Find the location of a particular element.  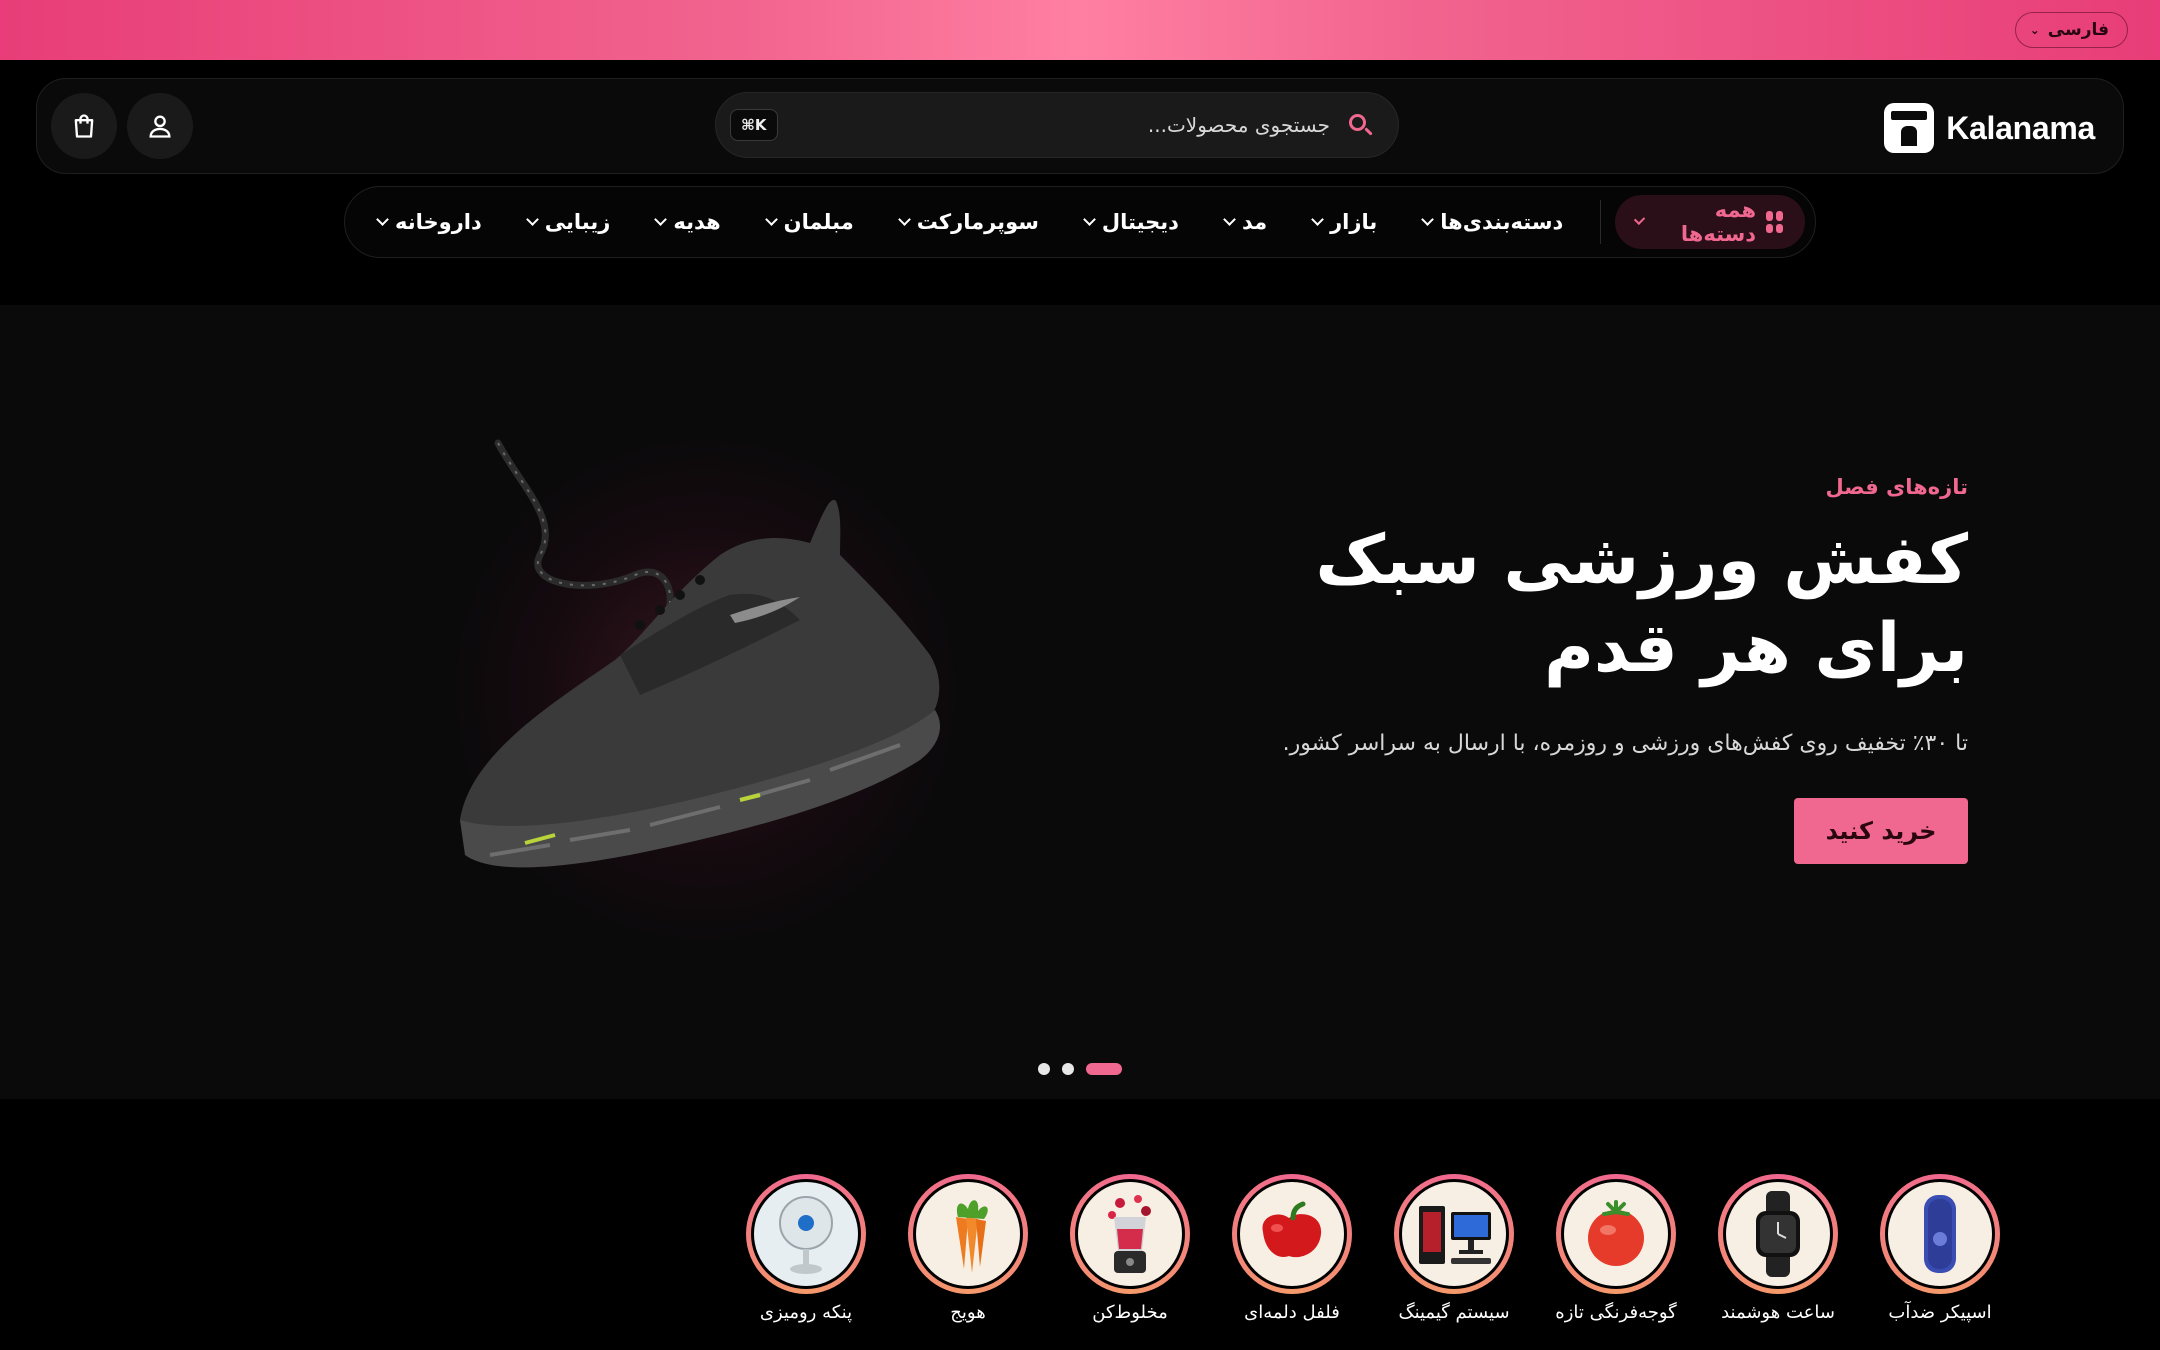

nav-item-bazaar: بازار is located at coordinates (1345, 222).